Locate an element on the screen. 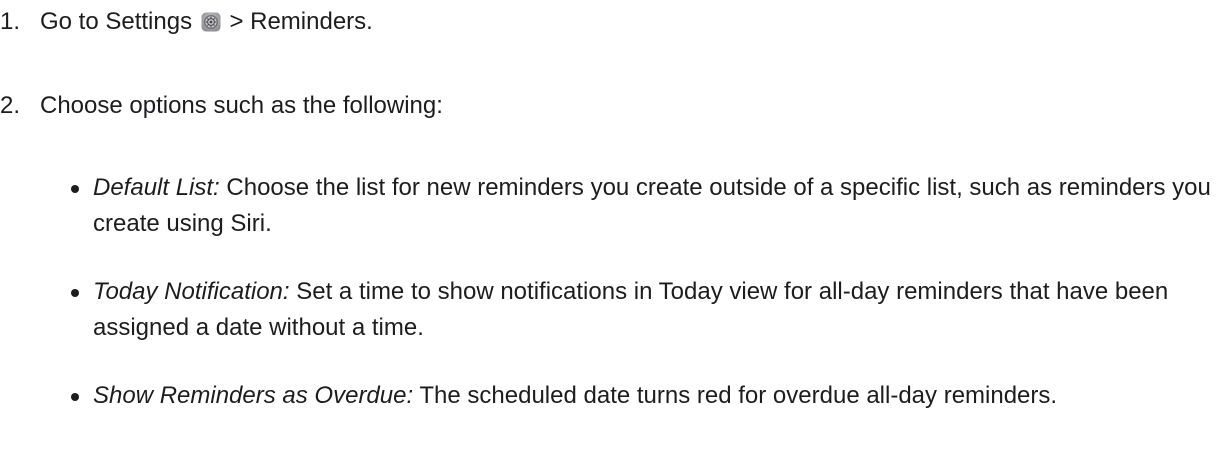  step-text: Go to Settings is located at coordinates (116, 21).